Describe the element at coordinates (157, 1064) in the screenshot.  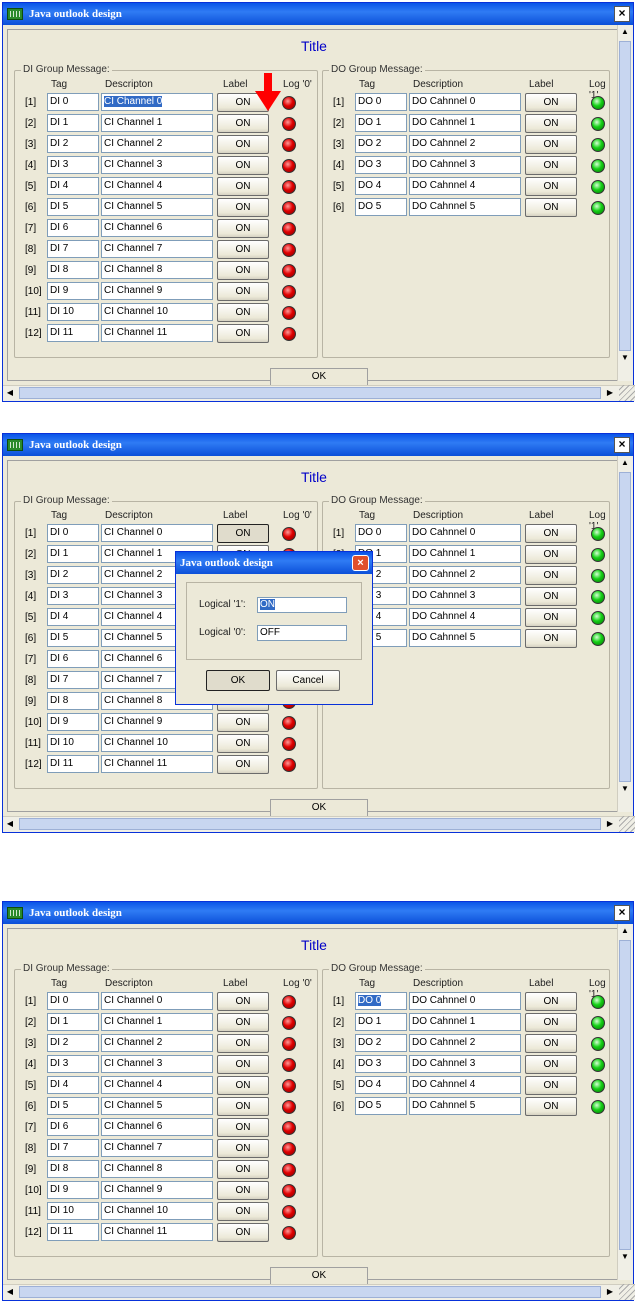
I see `di-description-field: CI Channel 3` at that location.